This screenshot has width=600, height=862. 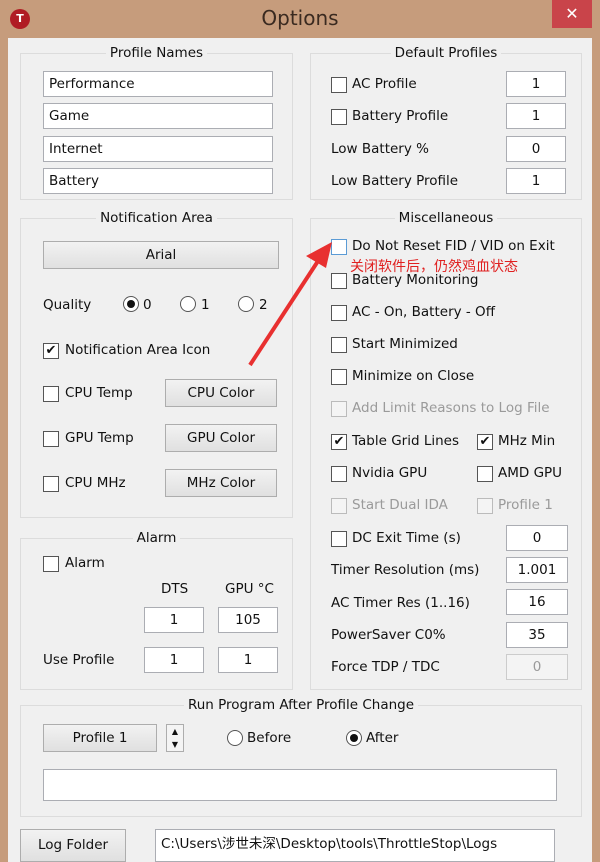 I want to click on mhz-min-checkbox: ✔, so click(x=485, y=442).